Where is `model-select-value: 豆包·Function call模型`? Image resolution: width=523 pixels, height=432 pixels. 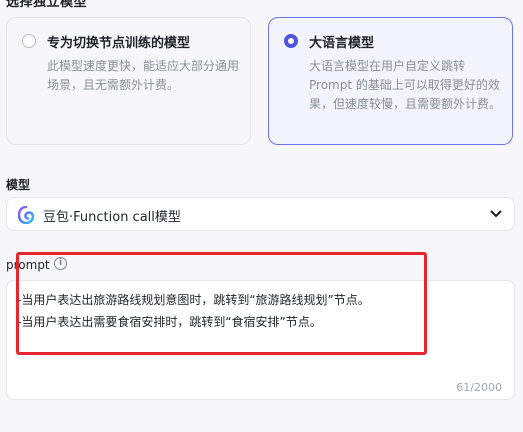 model-select-value: 豆包·Function call模型 is located at coordinates (112, 217).